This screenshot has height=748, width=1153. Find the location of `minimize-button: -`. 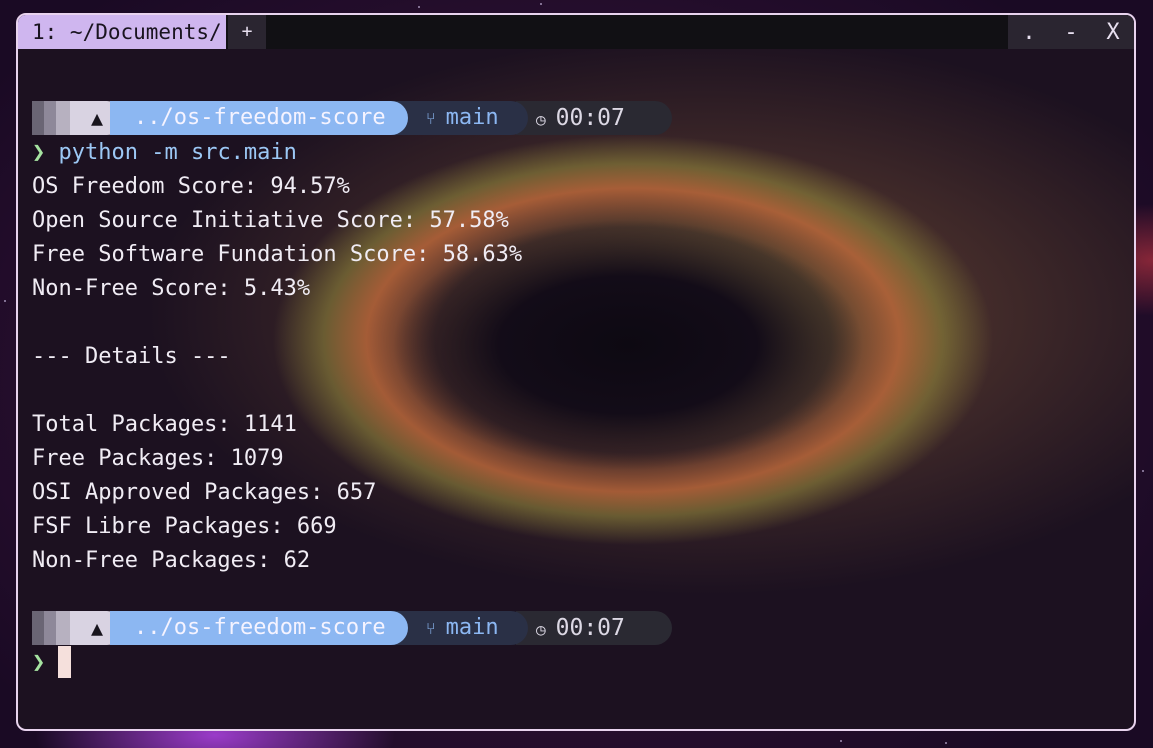

minimize-button: - is located at coordinates (1070, 32).